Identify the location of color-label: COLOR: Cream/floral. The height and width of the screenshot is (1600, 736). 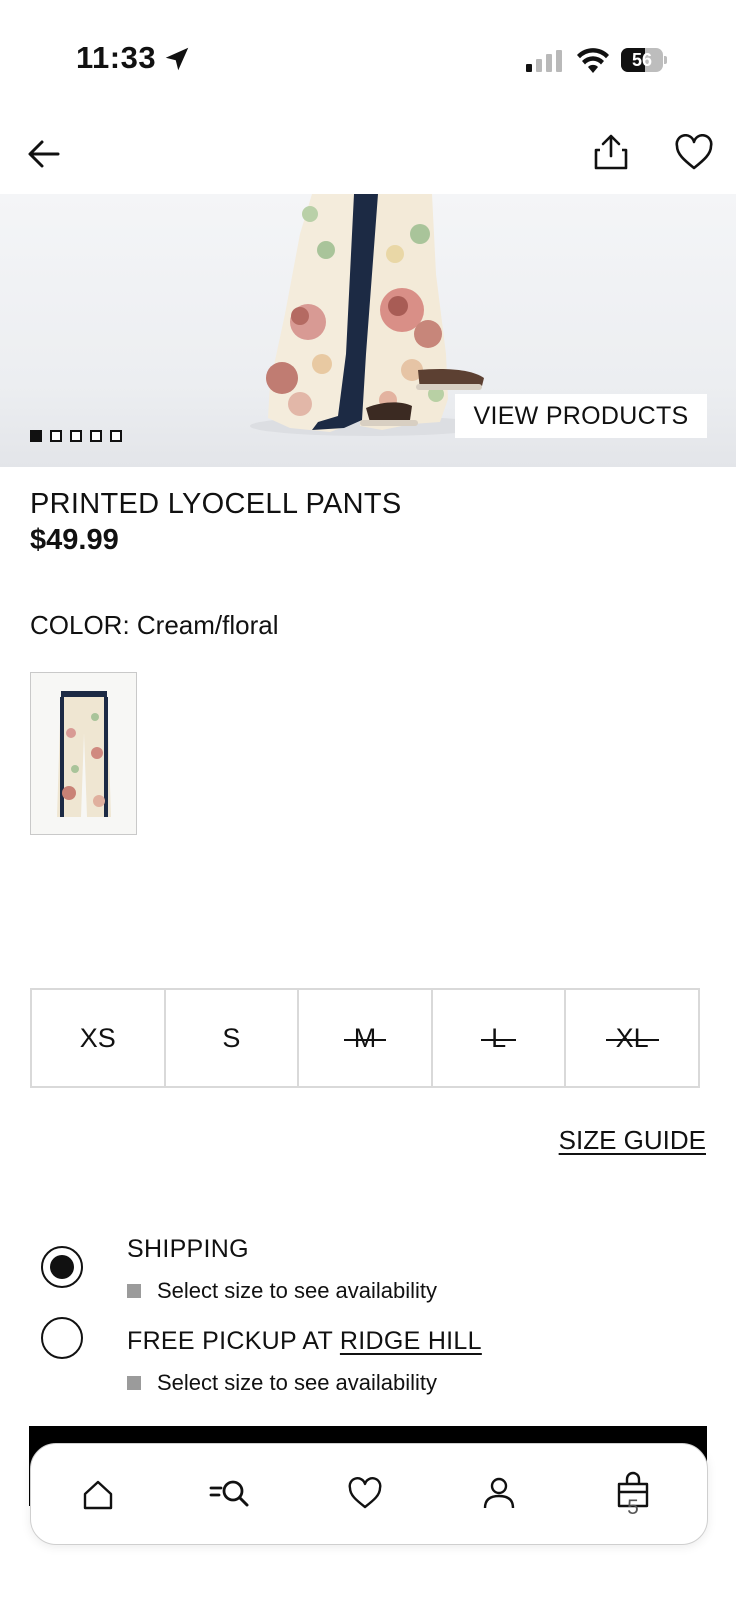
(154, 625).